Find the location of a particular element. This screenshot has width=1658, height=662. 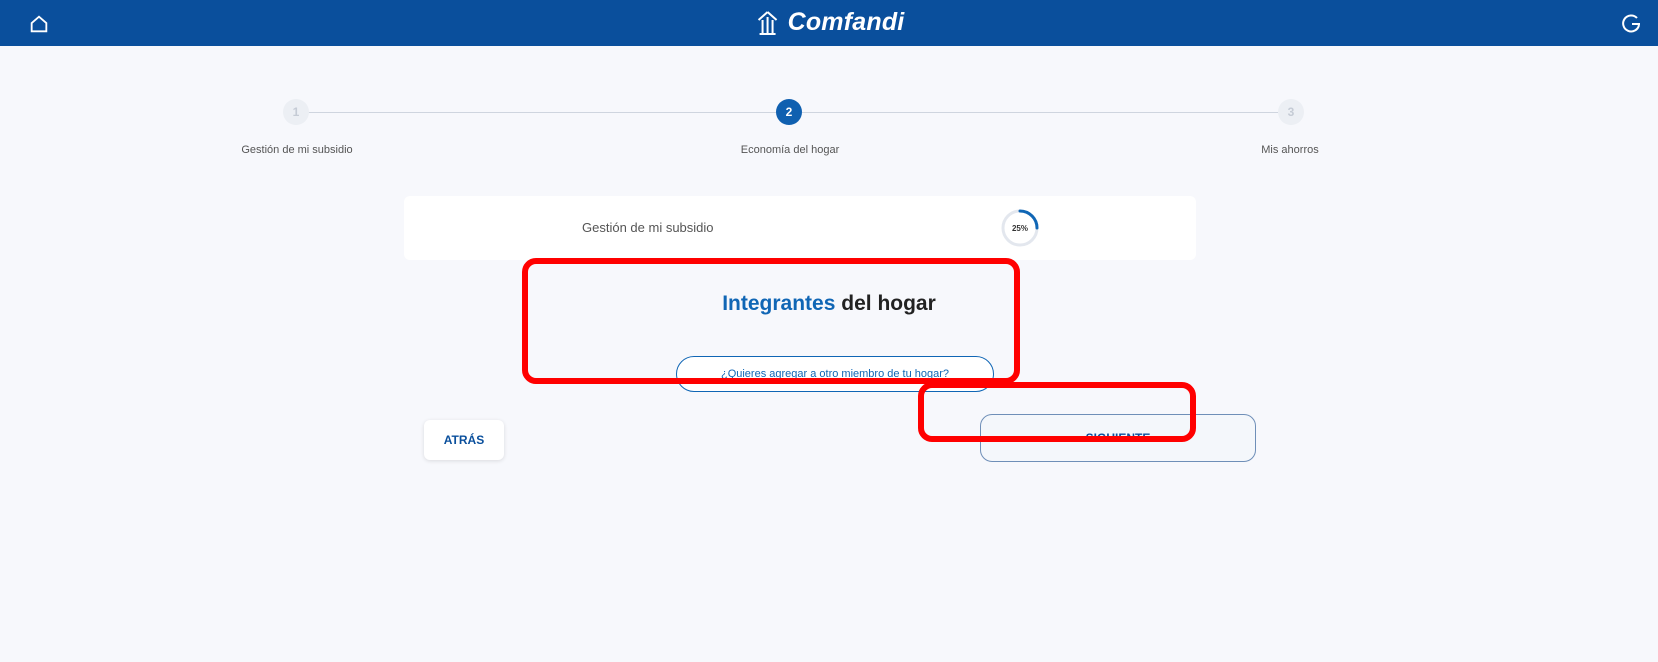

step-3-label: Mis ahorros is located at coordinates (1290, 150).